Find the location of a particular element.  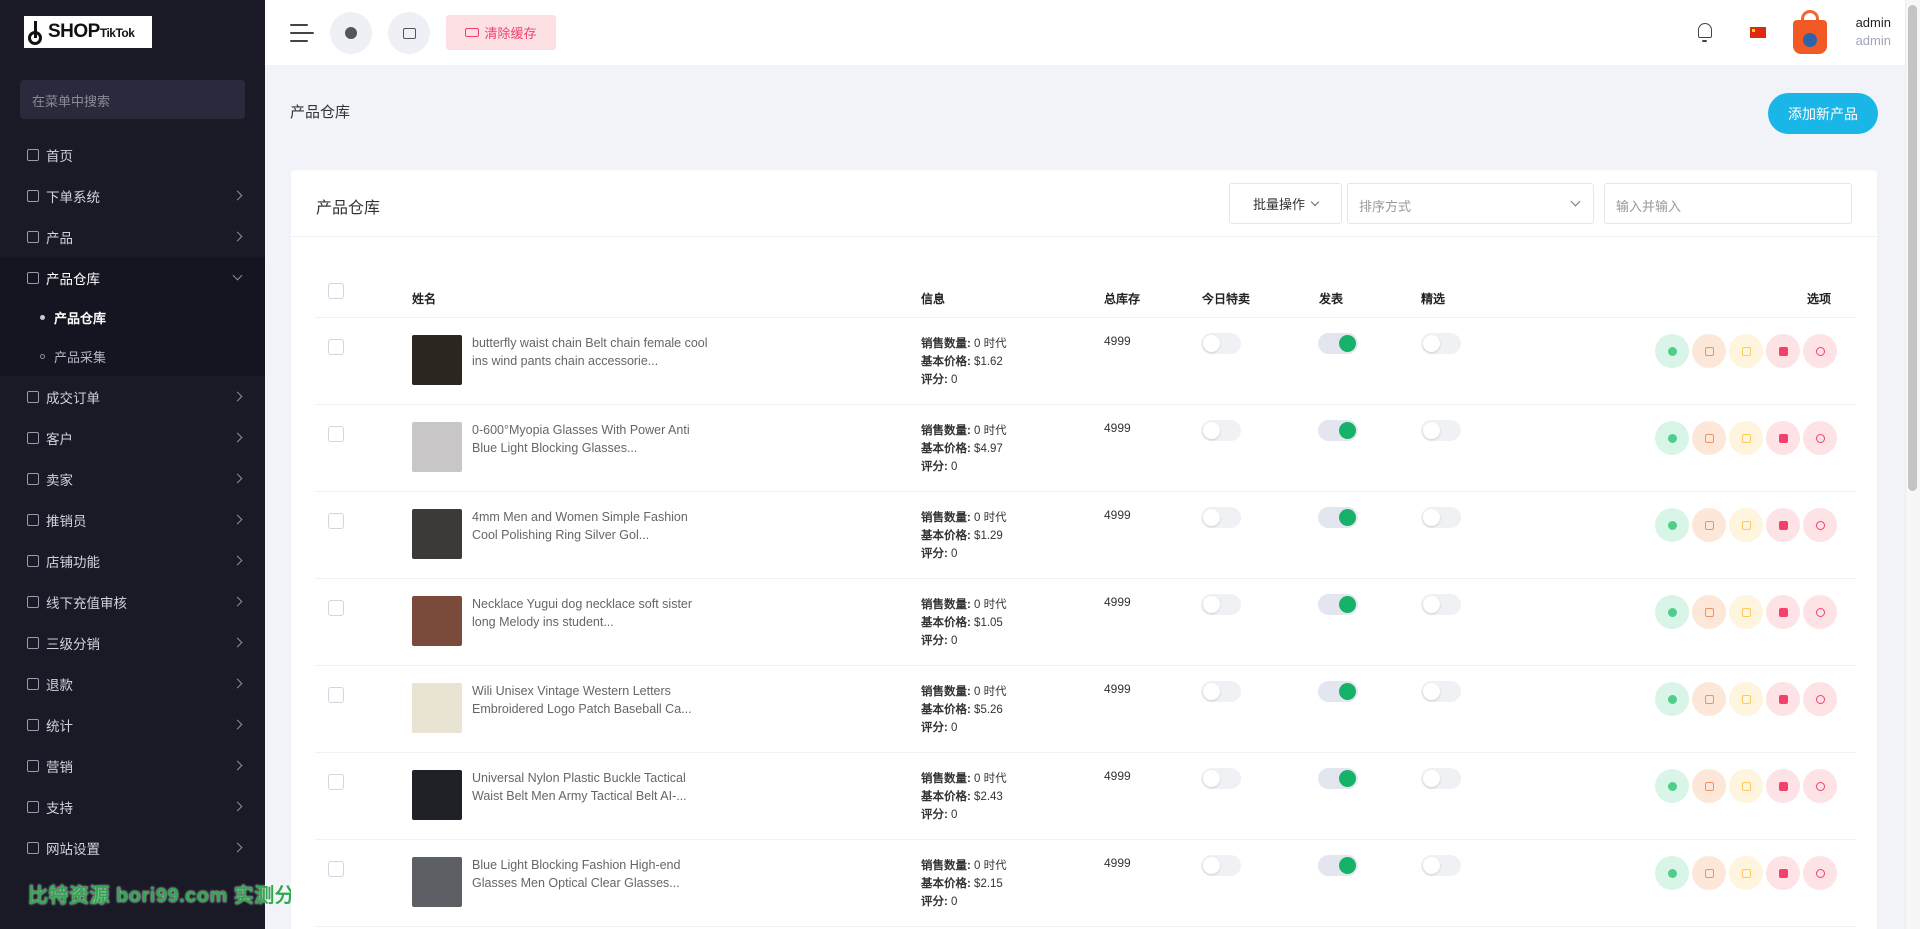

sidebar-item: 产品仓库 is located at coordinates (132, 277).